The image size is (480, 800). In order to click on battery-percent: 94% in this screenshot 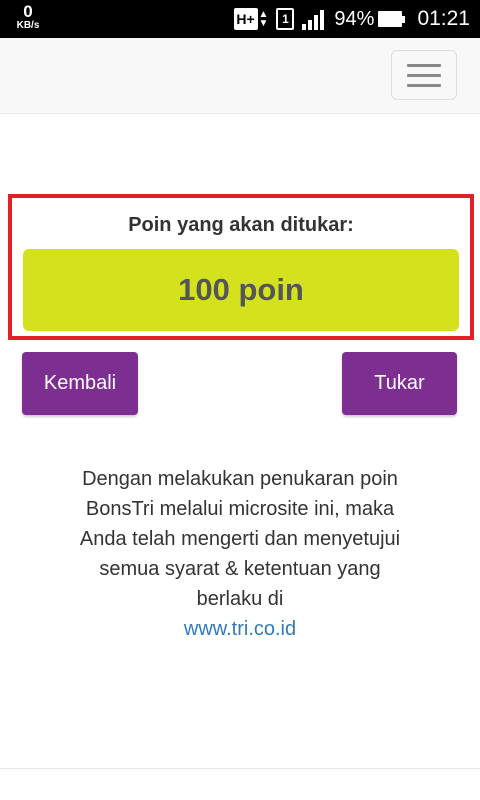, I will do `click(354, 18)`.